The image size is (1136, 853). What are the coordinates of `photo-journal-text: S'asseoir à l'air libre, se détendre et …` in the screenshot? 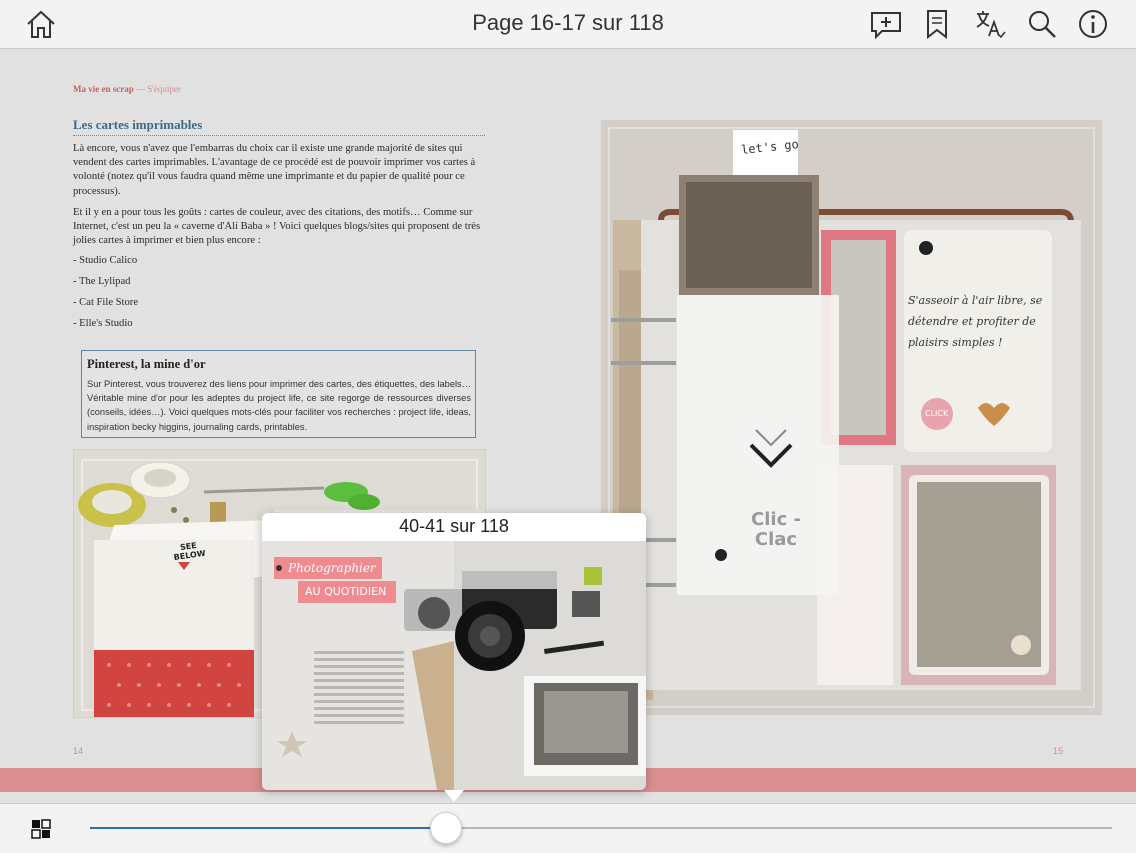 It's located at (975, 321).